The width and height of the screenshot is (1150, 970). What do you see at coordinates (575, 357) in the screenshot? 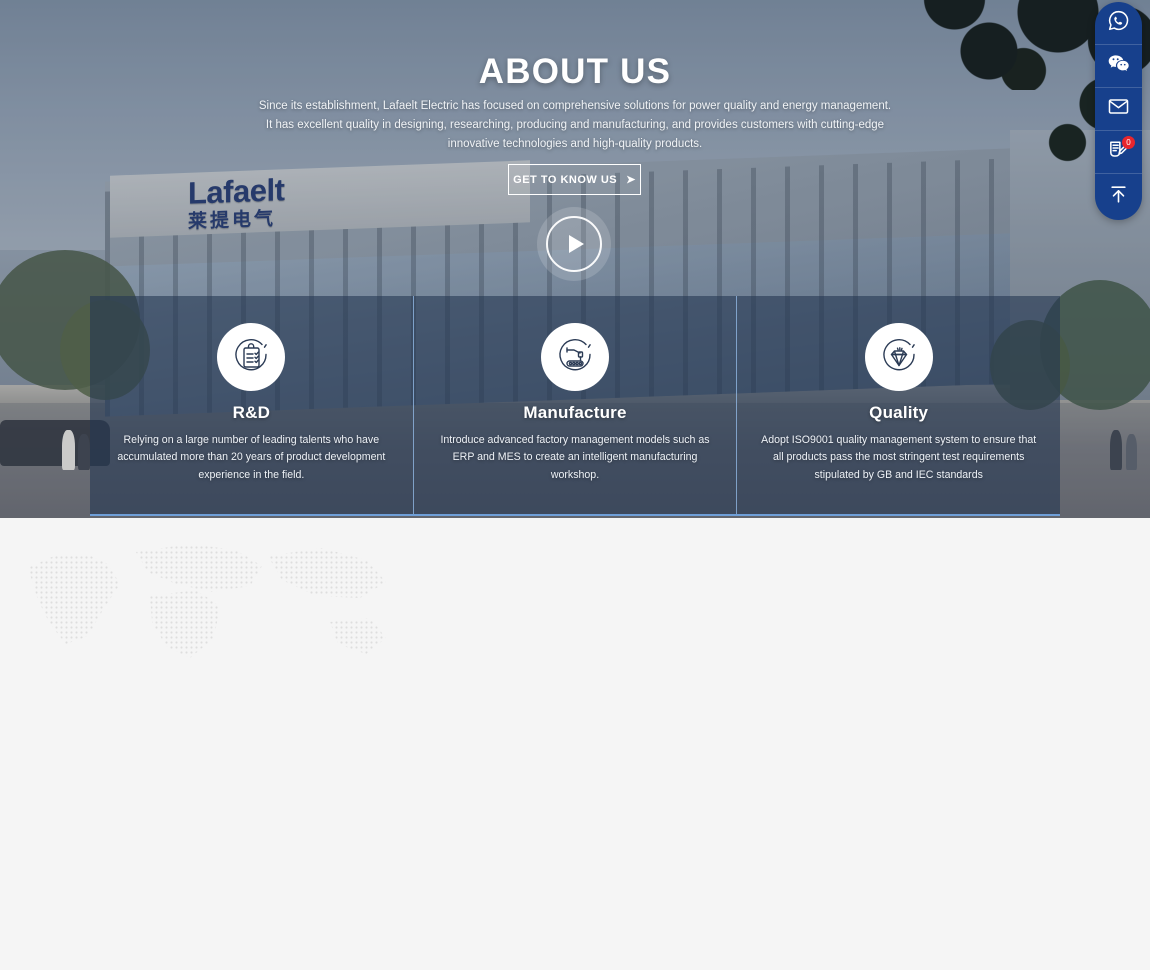
I see `robot-arm-conveyor-icon` at bounding box center [575, 357].